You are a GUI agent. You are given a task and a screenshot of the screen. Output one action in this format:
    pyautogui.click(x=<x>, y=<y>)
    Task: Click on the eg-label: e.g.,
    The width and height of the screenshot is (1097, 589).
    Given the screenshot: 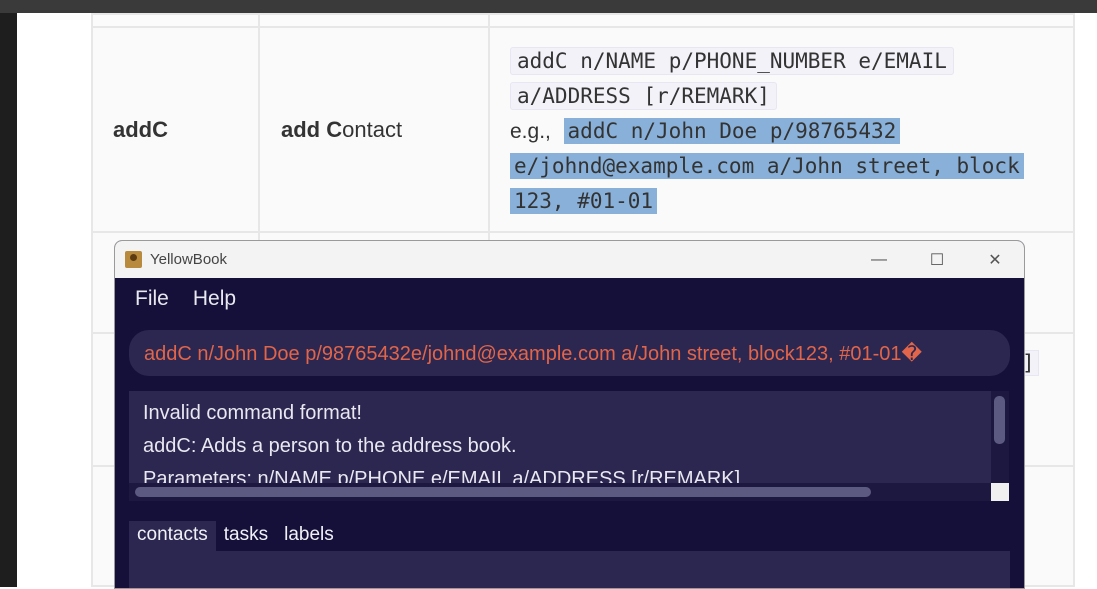 What is the action you would take?
    pyautogui.click(x=530, y=131)
    